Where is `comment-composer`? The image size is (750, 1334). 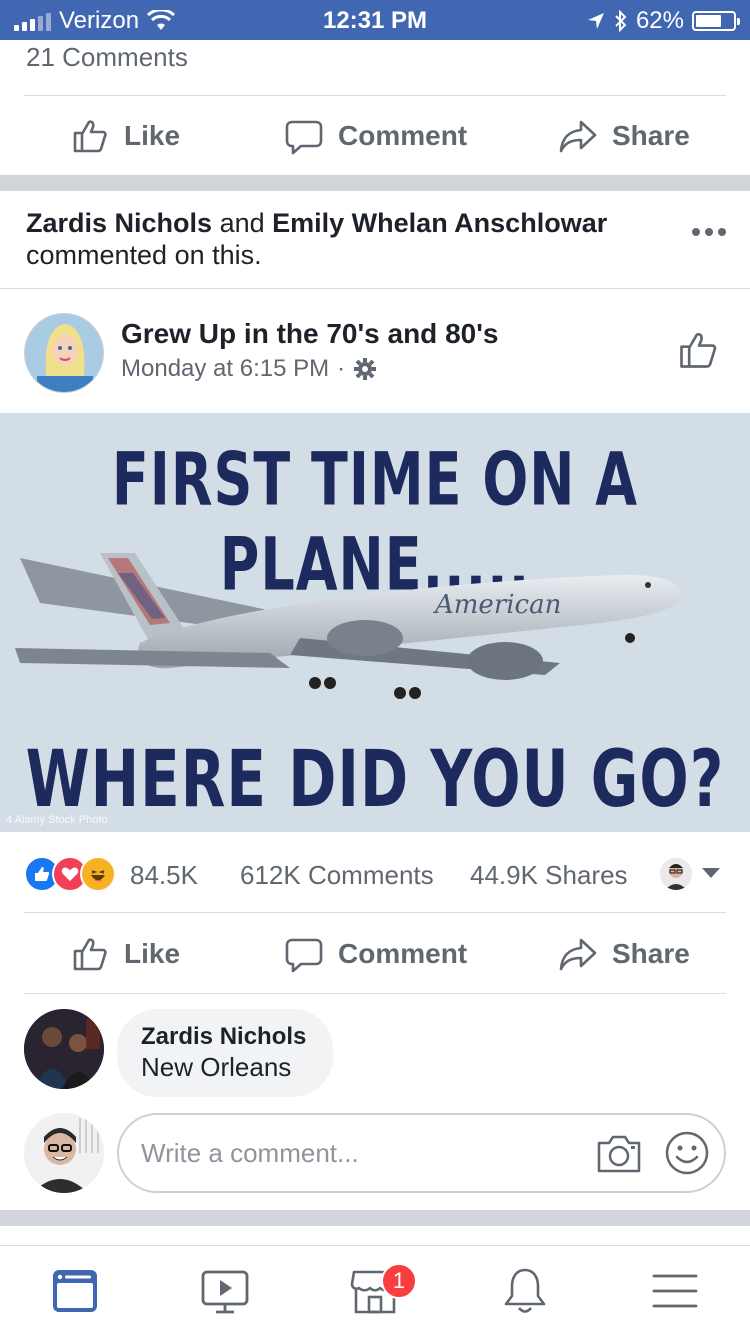
comment-composer is located at coordinates (421, 1153).